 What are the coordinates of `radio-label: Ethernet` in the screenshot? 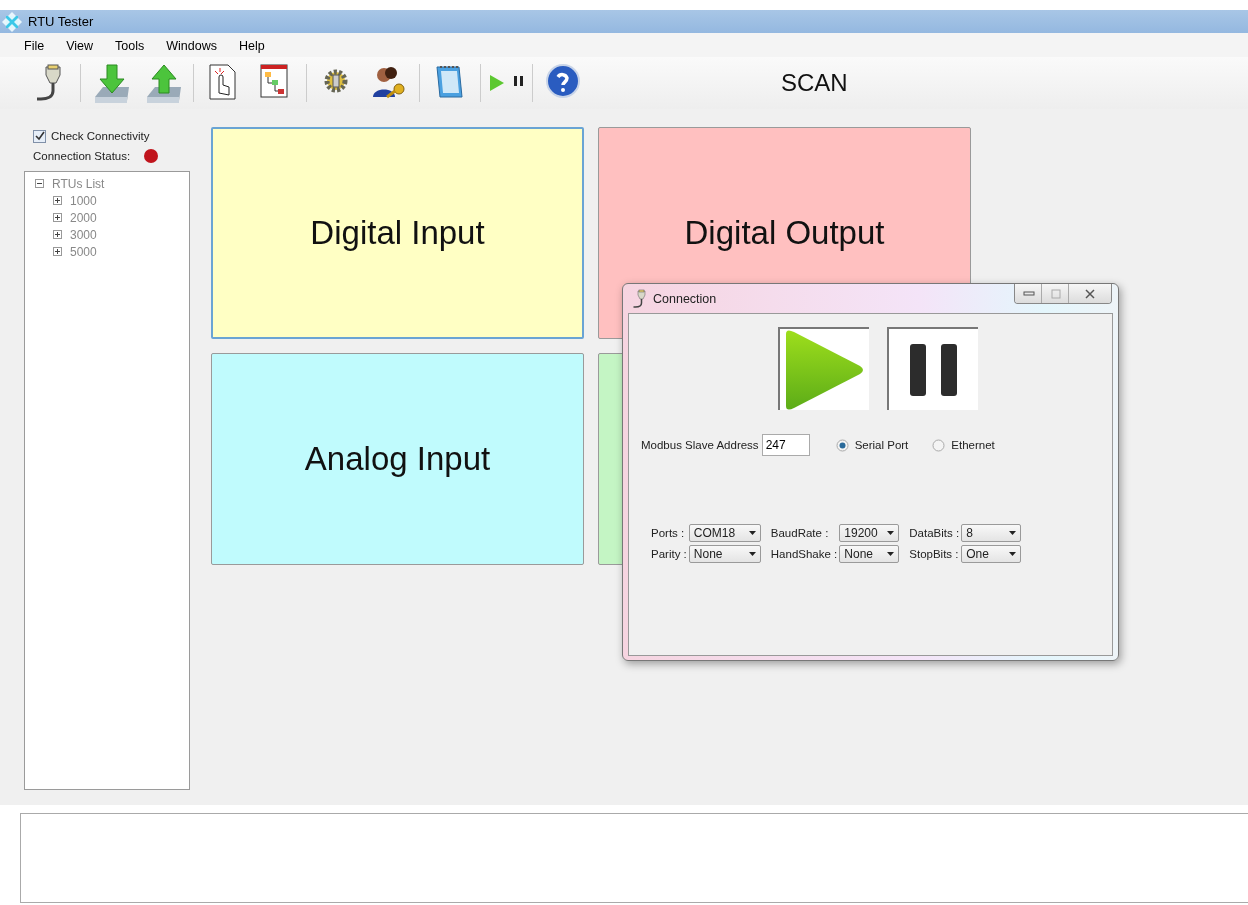 It's located at (973, 445).